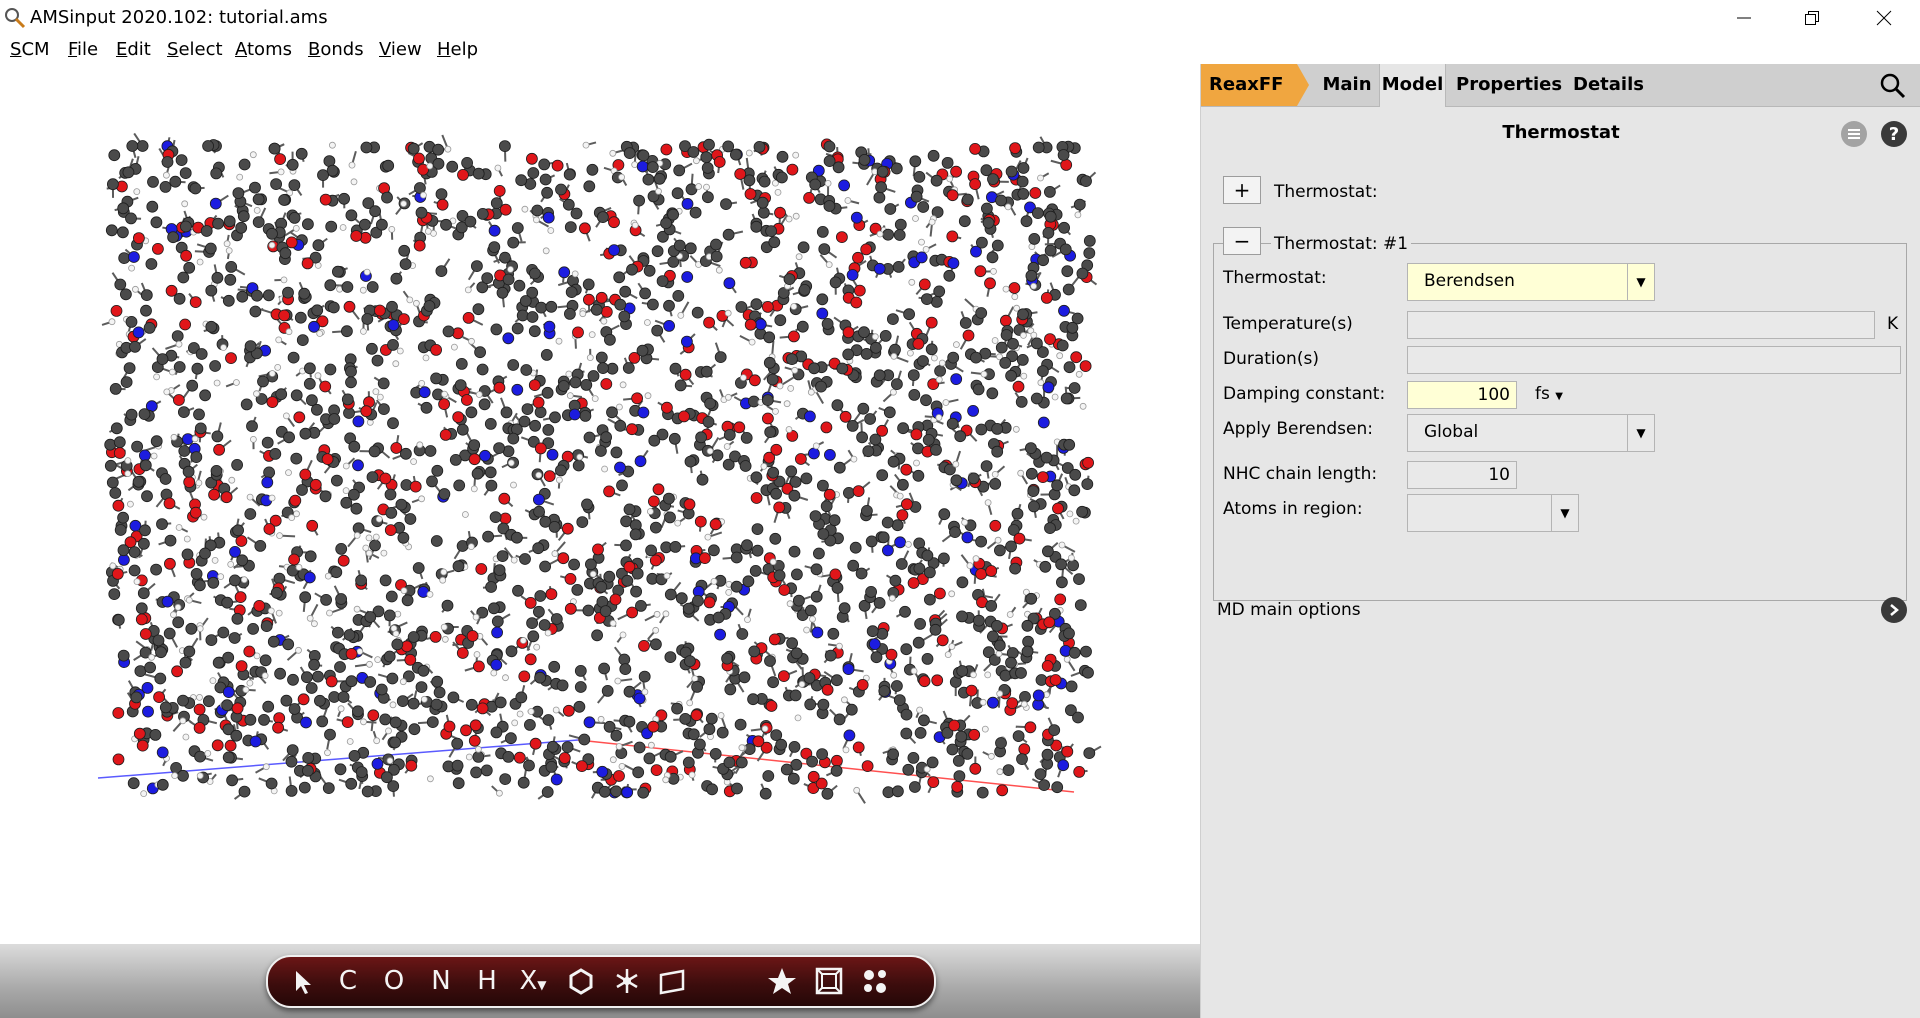 This screenshot has width=1920, height=1018. What do you see at coordinates (601, 981) in the screenshot?
I see `atom-toolbar: C O N H X▼` at bounding box center [601, 981].